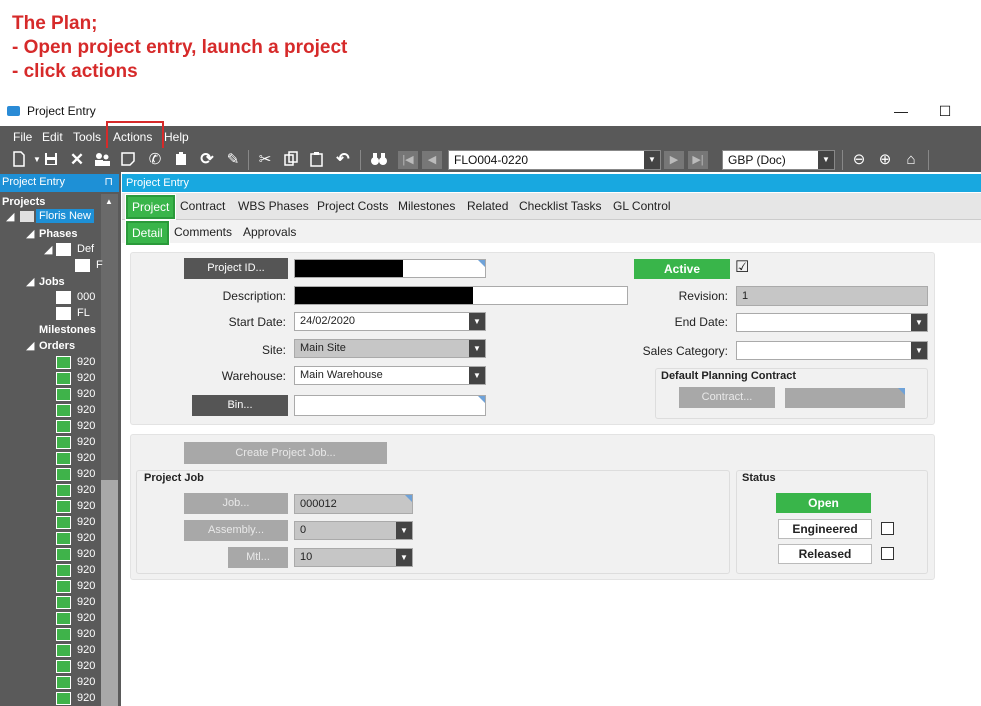 Image resolution: width=981 pixels, height=706 pixels. Describe the element at coordinates (22, 137) in the screenshot. I see `menu-file: File` at that location.